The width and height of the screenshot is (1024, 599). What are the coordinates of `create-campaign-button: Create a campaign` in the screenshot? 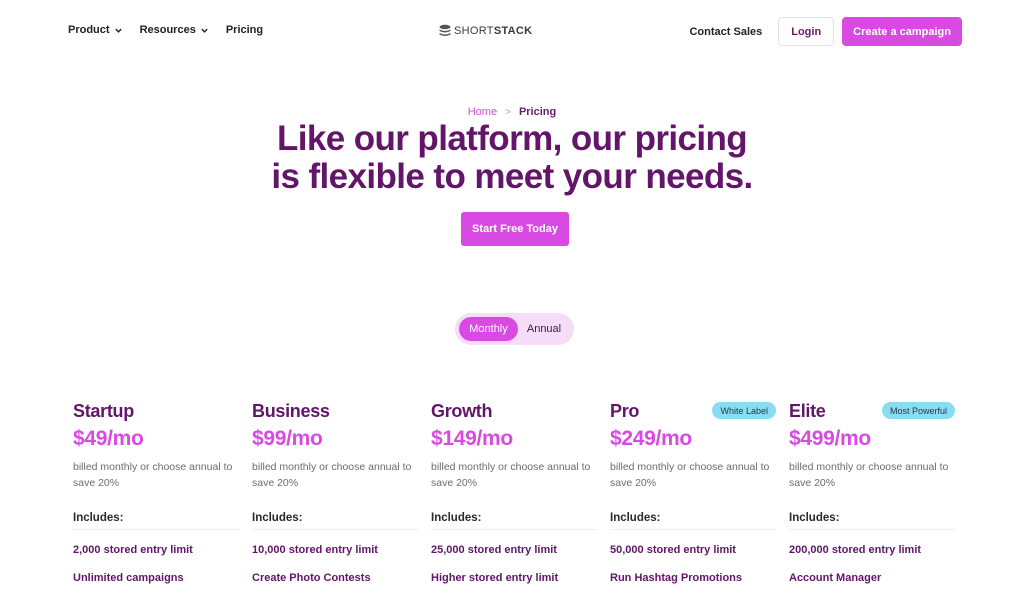 It's located at (902, 31).